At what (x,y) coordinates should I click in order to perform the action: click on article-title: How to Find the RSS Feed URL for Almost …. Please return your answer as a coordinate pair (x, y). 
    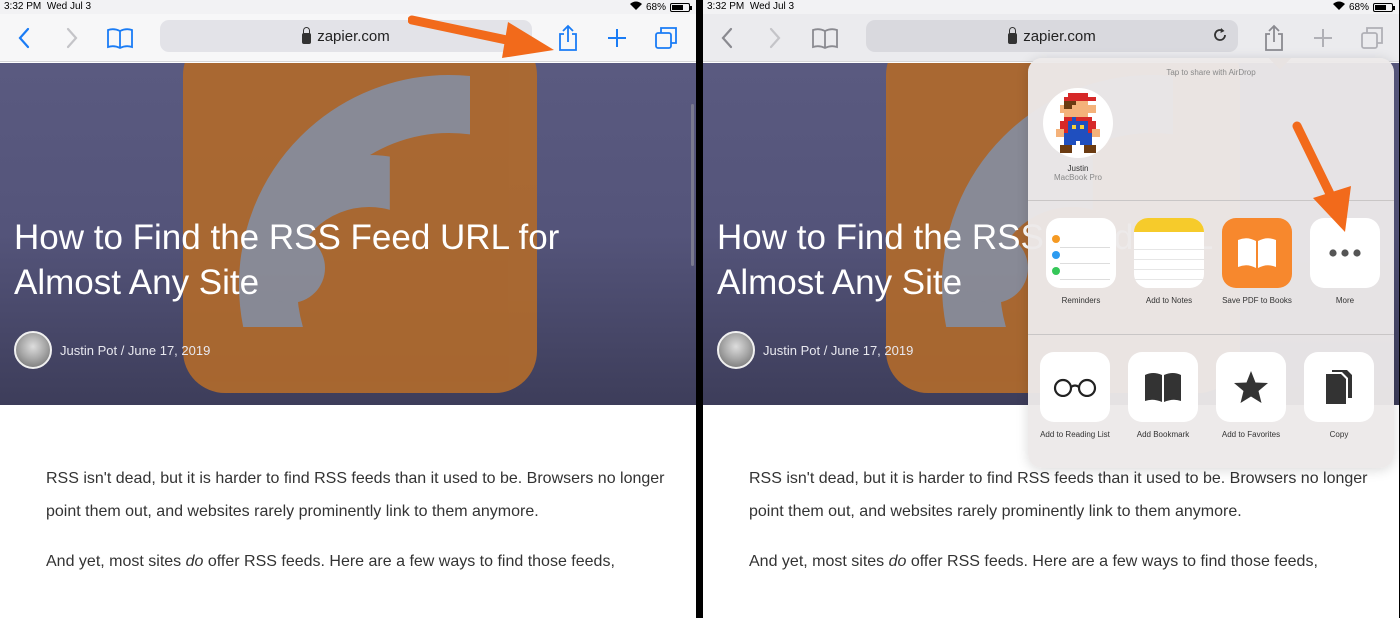
    Looking at the image, I should click on (287, 260).